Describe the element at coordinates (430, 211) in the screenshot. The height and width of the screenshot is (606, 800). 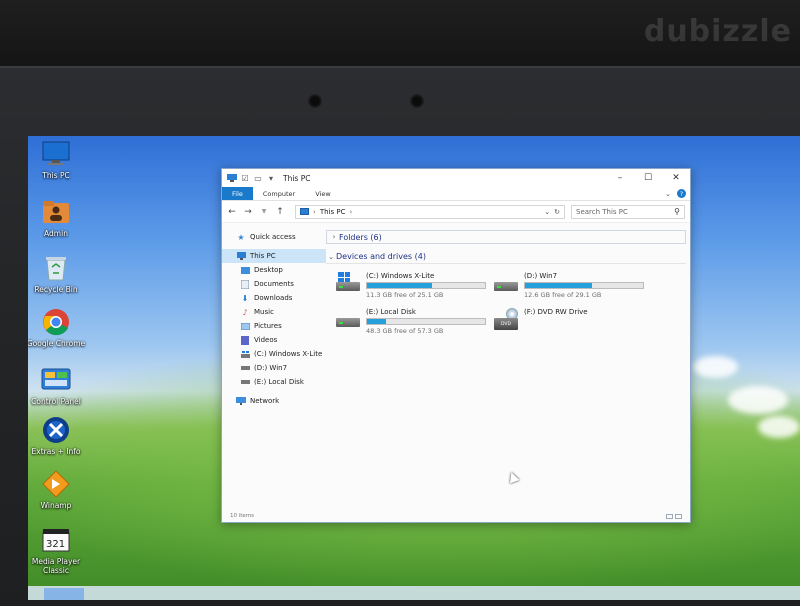
I see `address-bar: › This PC › ⌄ ↻` at that location.